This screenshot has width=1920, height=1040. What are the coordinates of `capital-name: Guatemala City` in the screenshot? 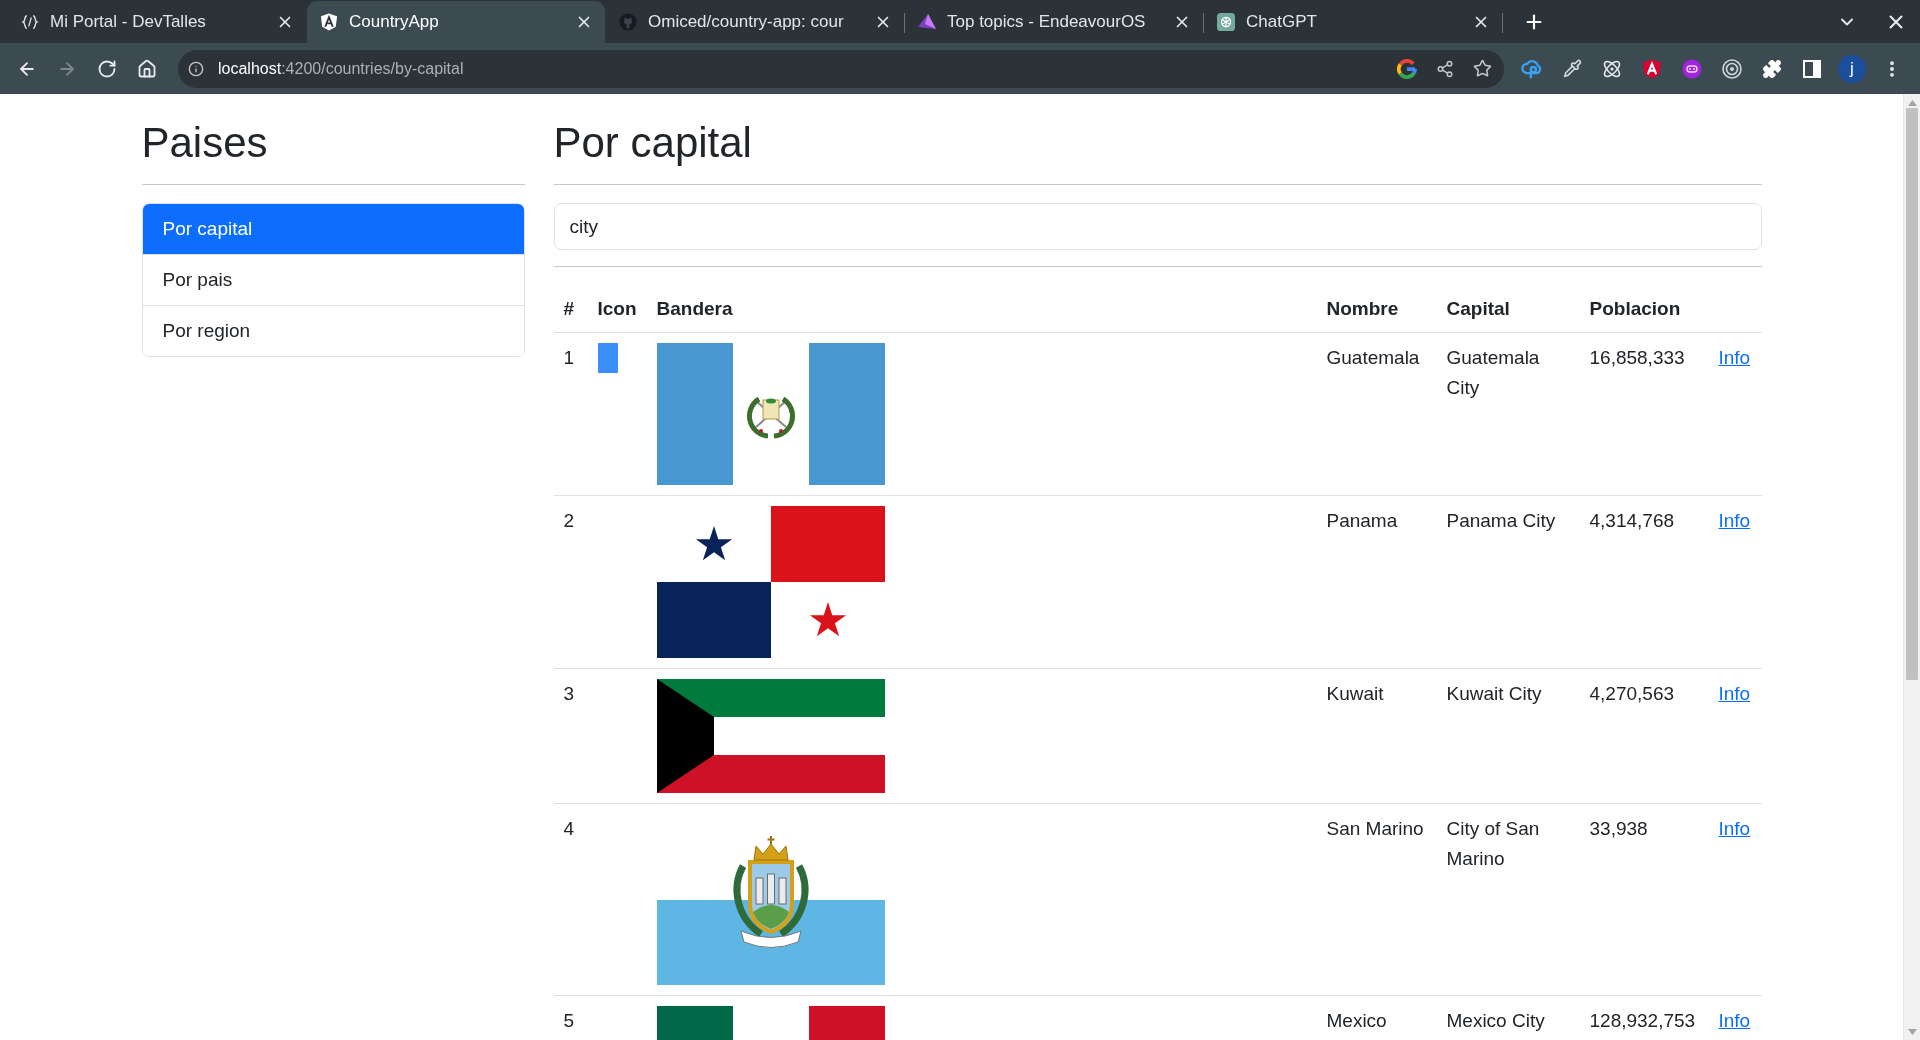 It's located at (1493, 373).